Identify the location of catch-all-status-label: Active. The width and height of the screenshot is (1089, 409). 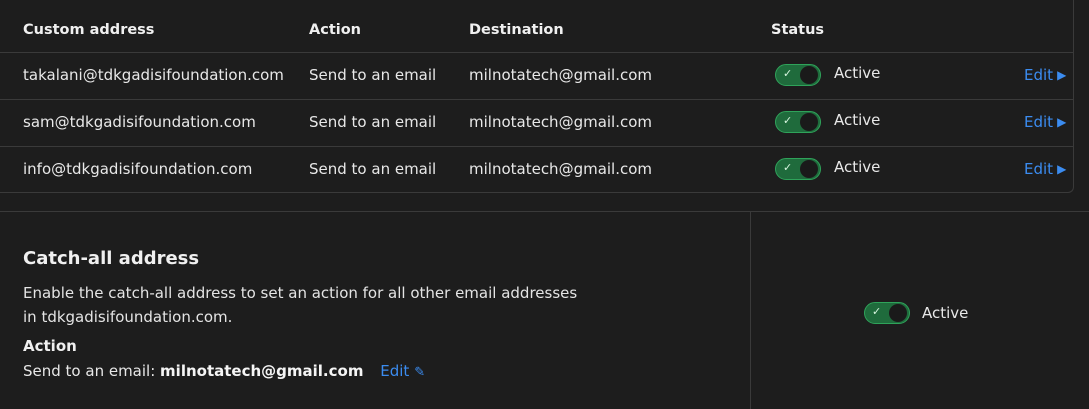
(945, 313).